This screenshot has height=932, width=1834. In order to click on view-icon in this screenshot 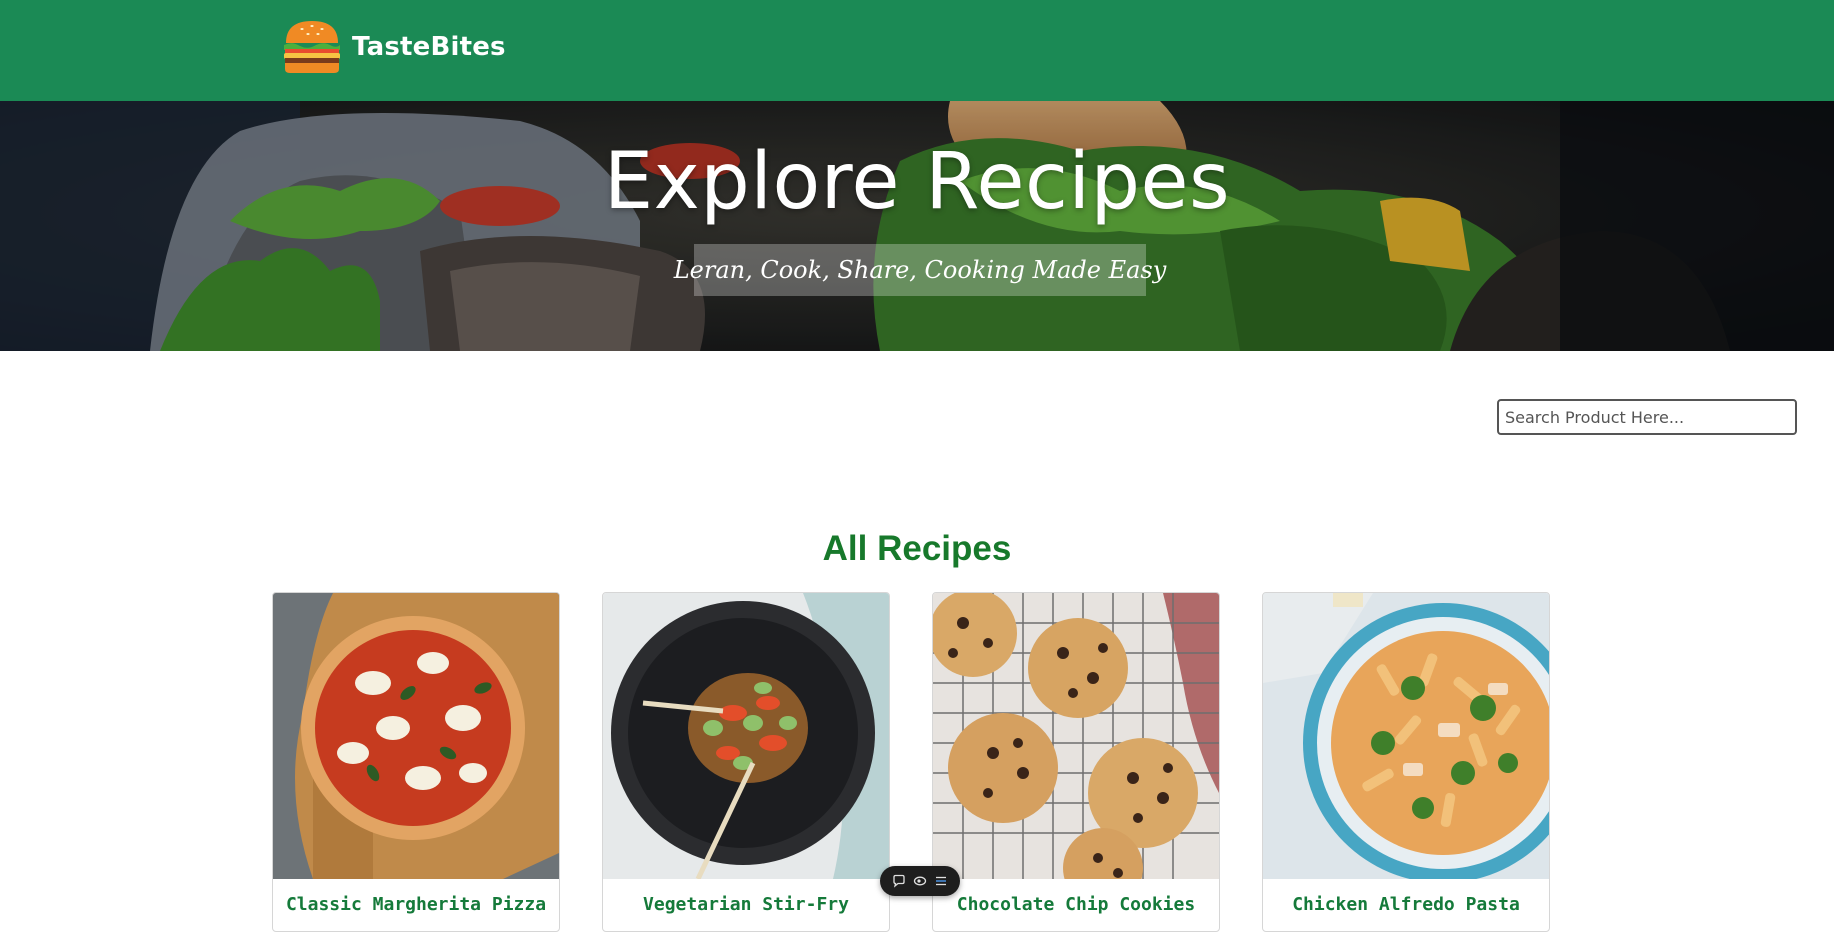, I will do `click(920, 881)`.